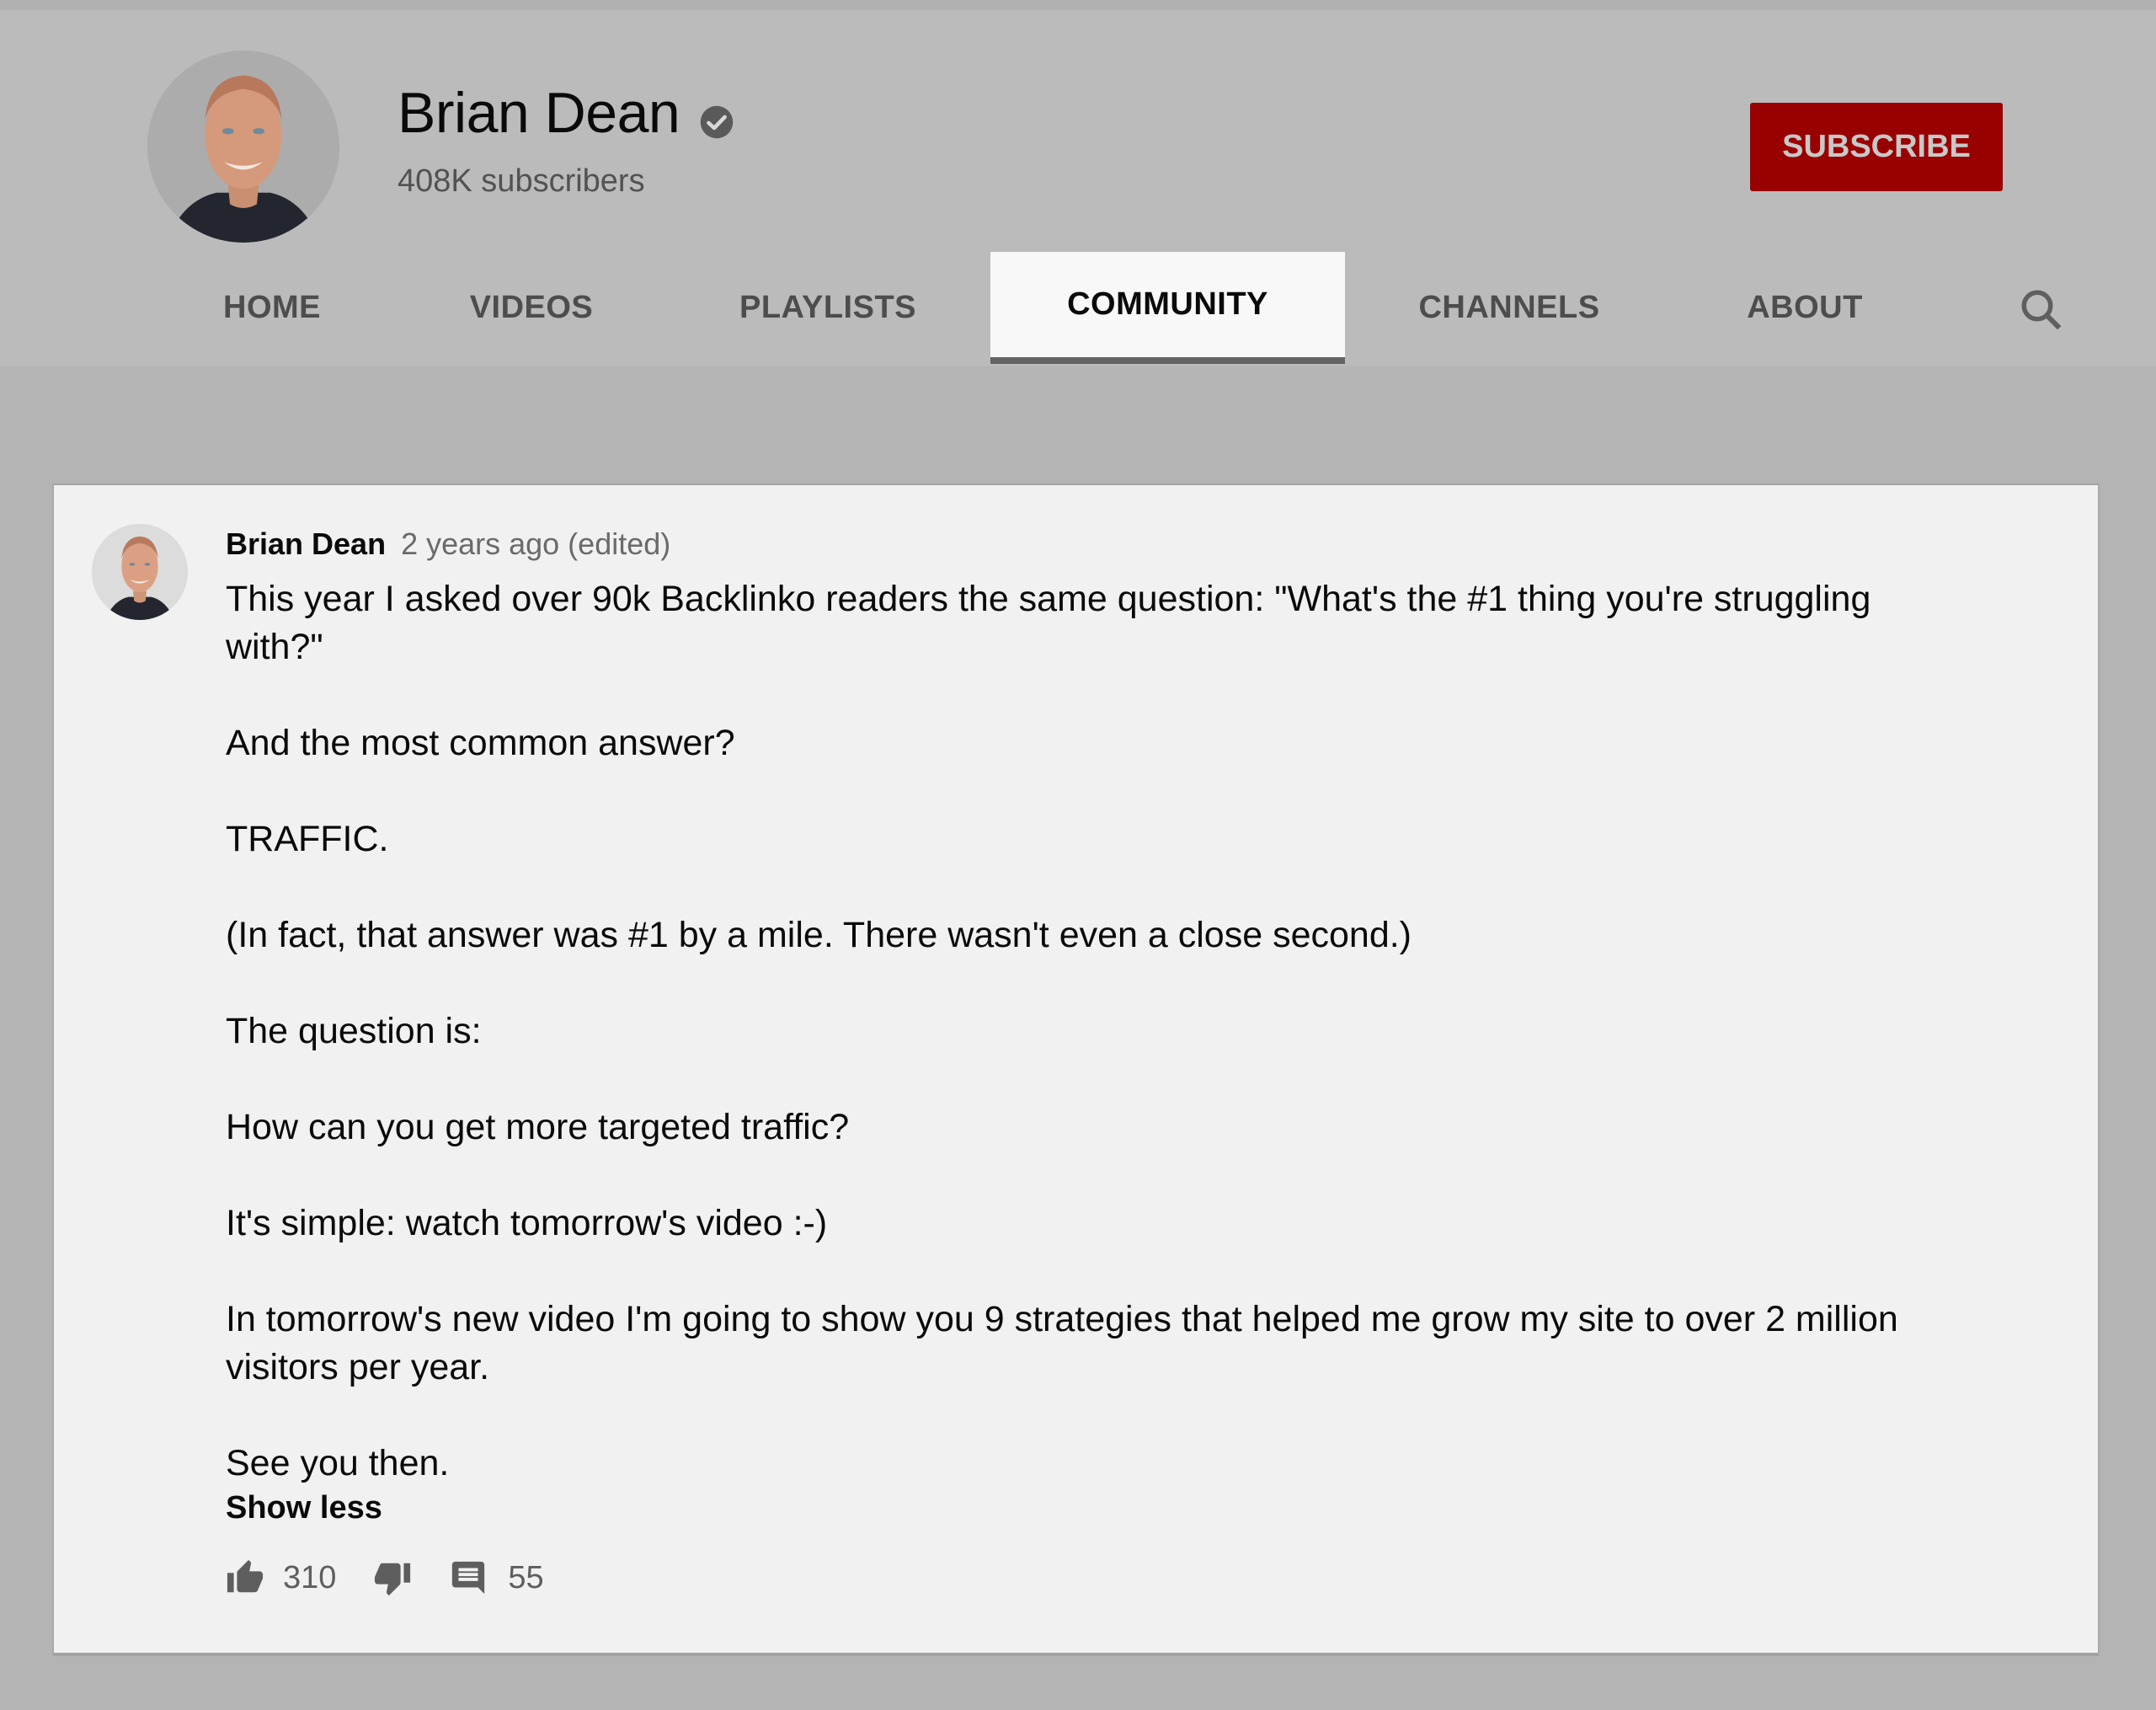  I want to click on post-paragraph: How can you get more targeted traffic?, so click(538, 1127).